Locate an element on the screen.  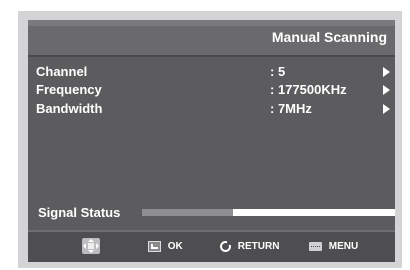
signal-strength-bar is located at coordinates (268, 212).